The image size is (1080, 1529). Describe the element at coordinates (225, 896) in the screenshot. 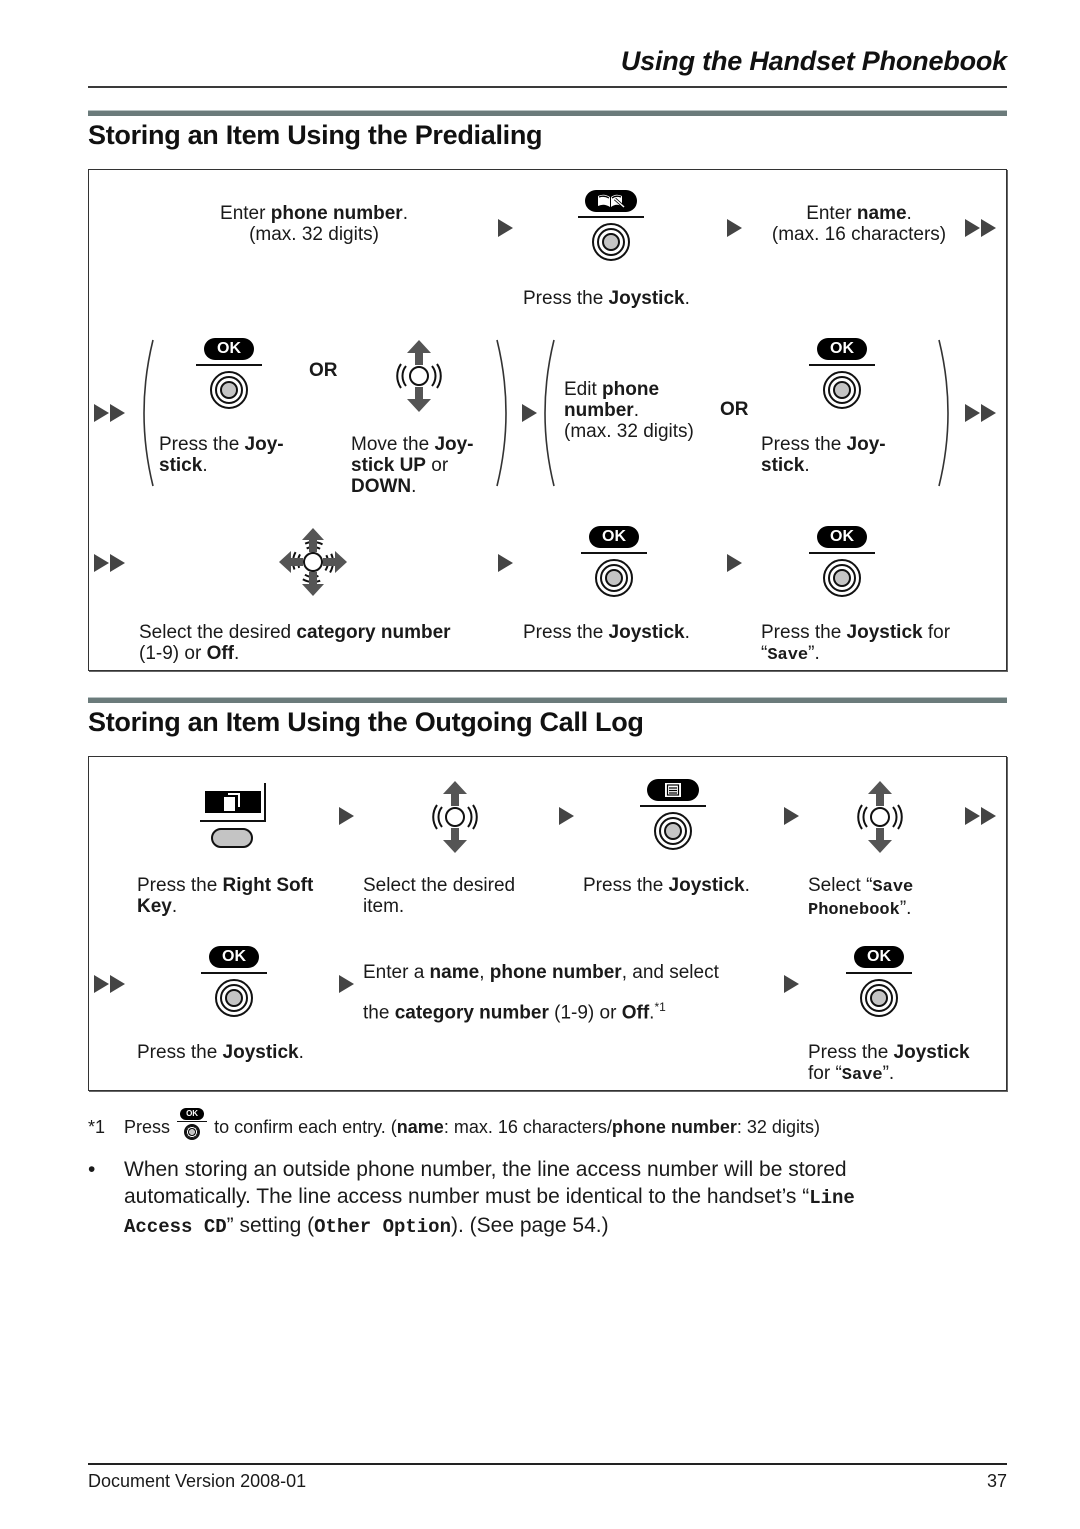

I see `step-press-right-soft-key: Press the Right Soft Key.` at that location.